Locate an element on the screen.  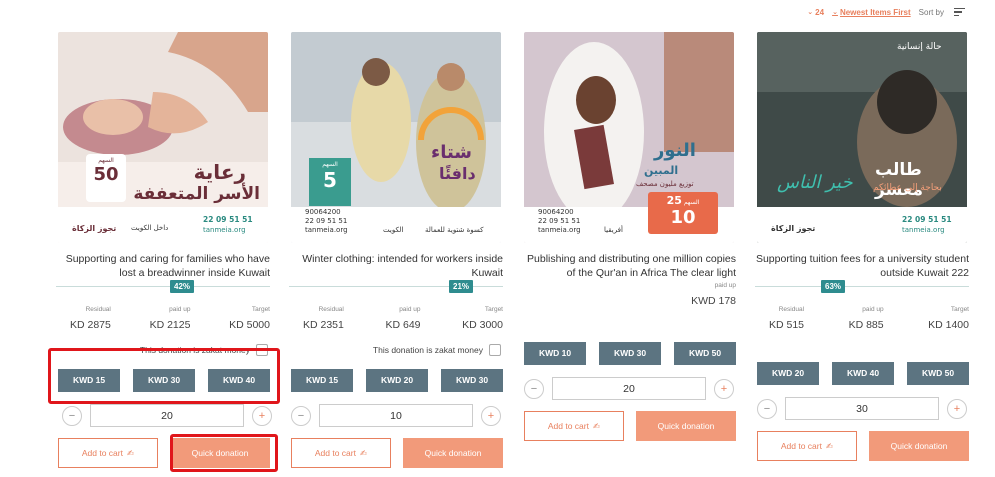
image-price-badge: السهم 50 is located at coordinates (106, 178).